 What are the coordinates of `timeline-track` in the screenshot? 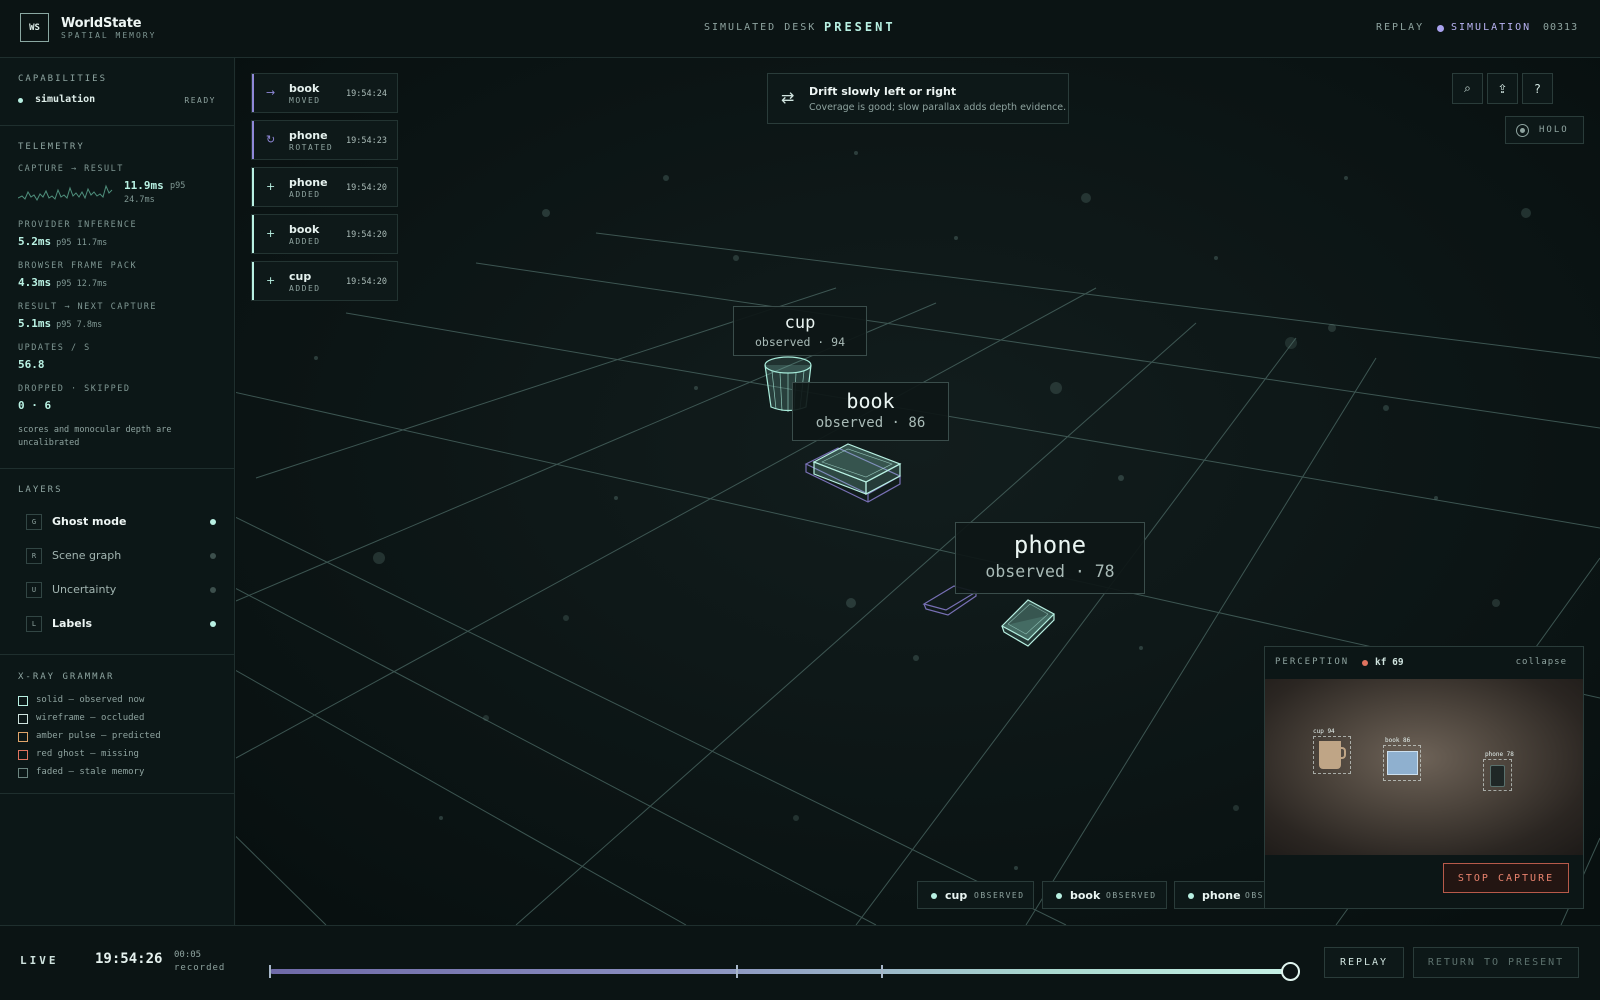 It's located at (785, 971).